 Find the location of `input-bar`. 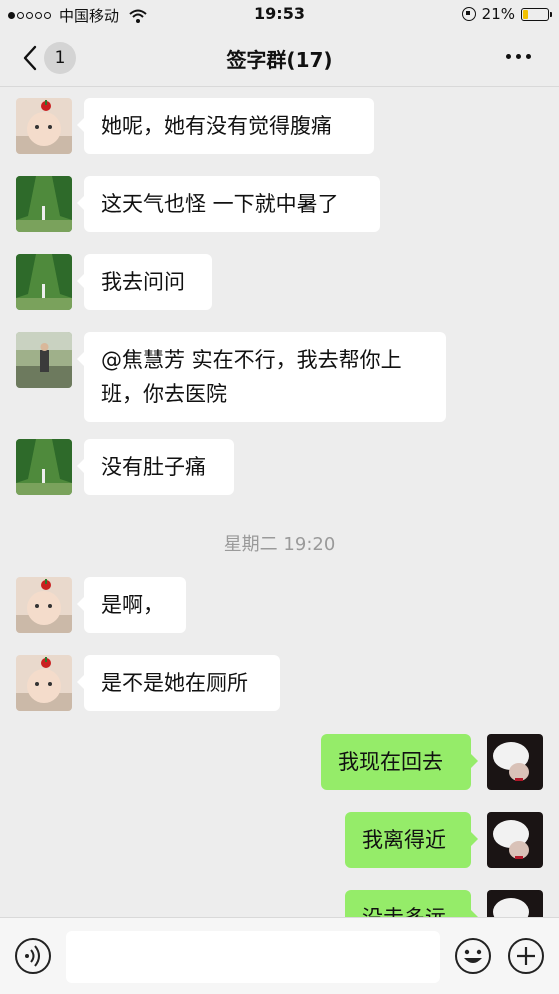

input-bar is located at coordinates (279, 955).